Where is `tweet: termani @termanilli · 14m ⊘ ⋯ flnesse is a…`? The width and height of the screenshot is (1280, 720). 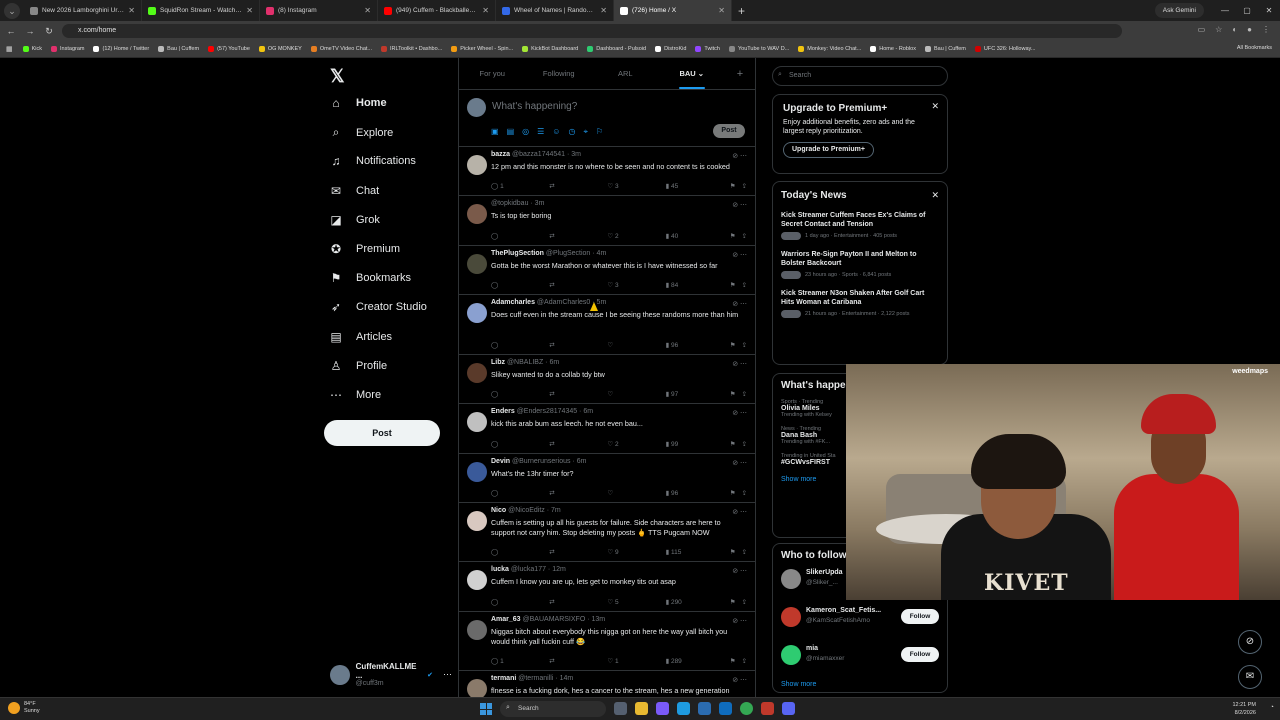
tweet: termani @termanilli · 14m ⊘ ⋯ flnesse is a… is located at coordinates (607, 684).